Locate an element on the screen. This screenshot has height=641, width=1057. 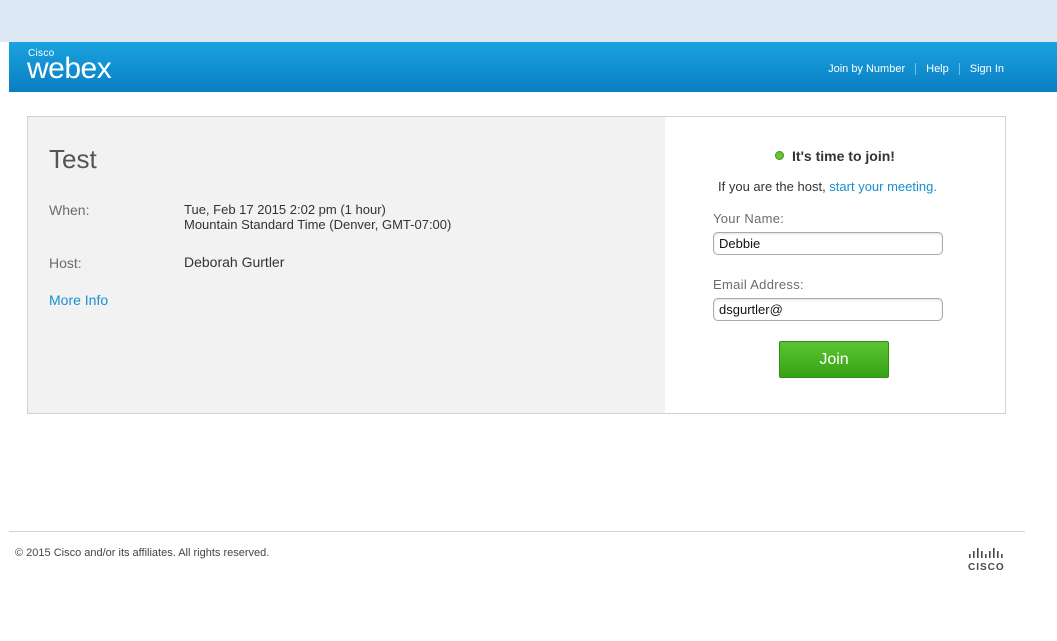
join-status: It's time to join! is located at coordinates (835, 156).